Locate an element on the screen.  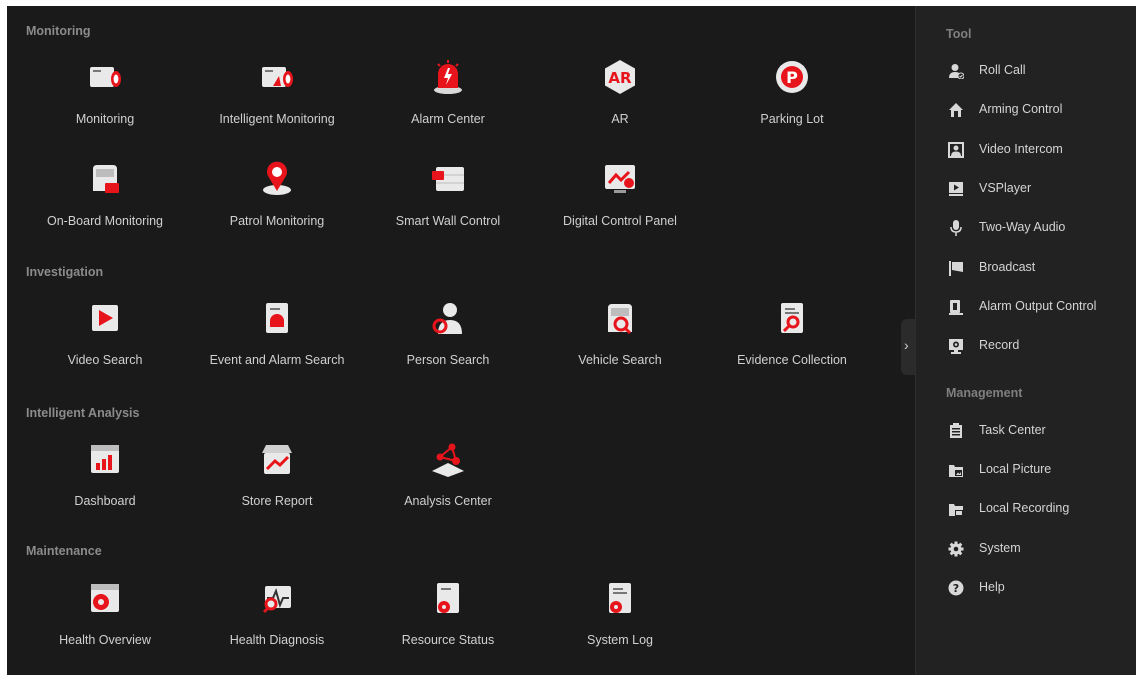
tile-label: Video Search is located at coordinates (105, 360).